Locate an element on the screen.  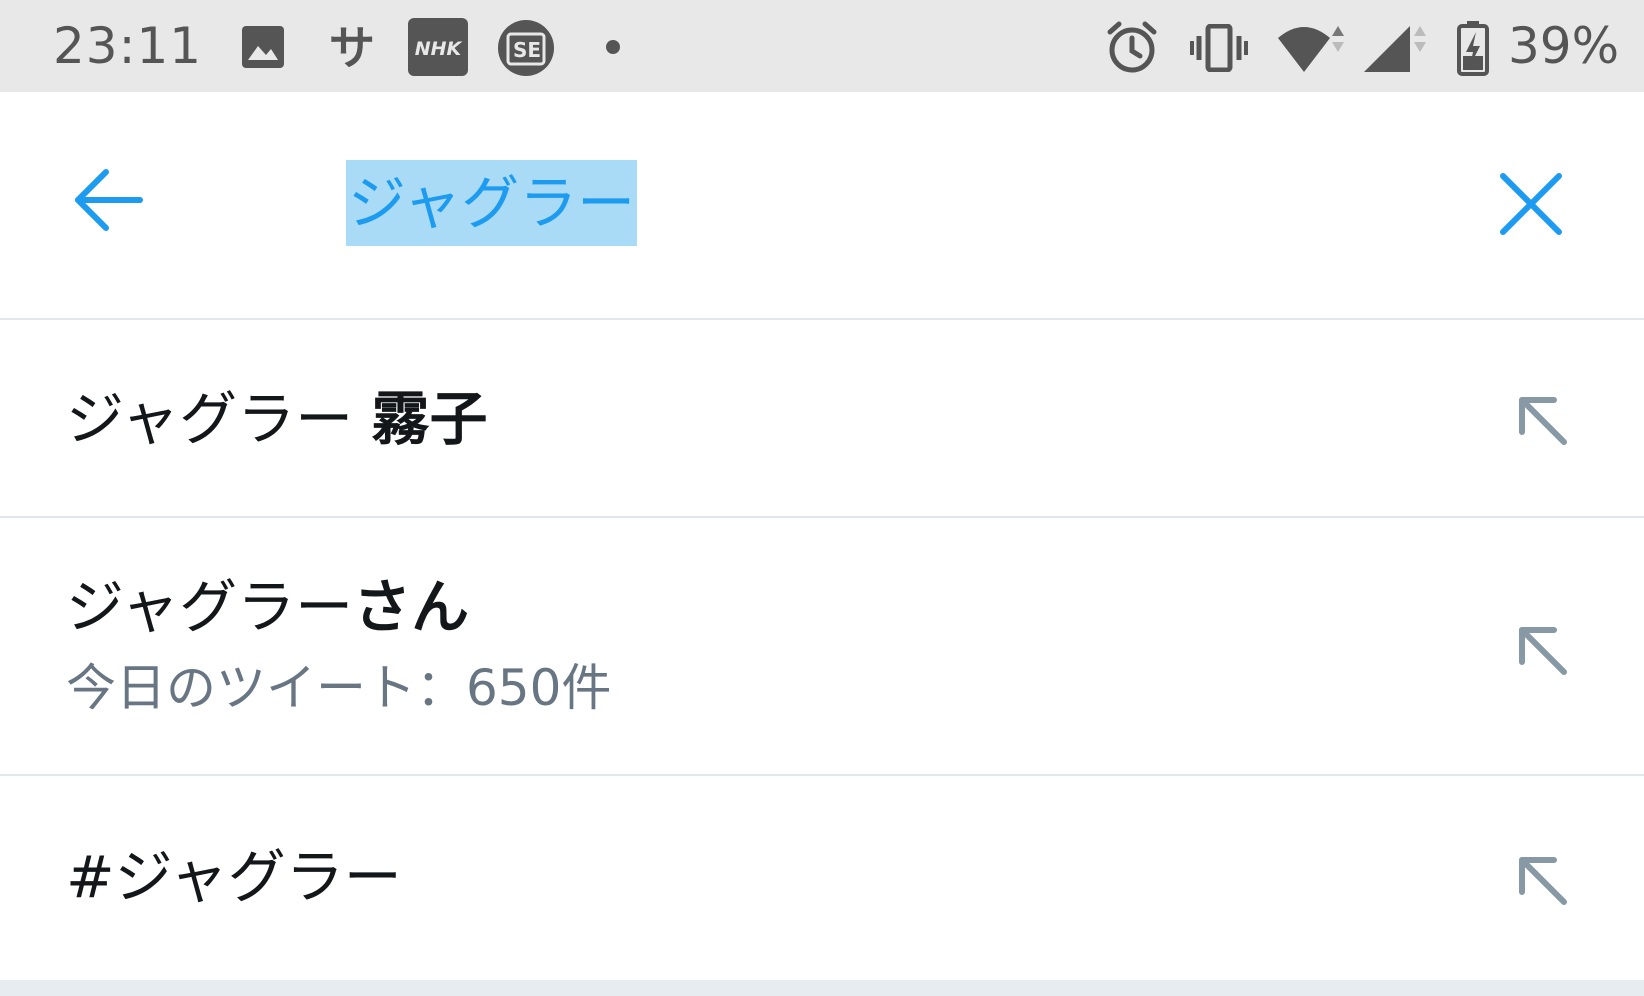
suggestion-tweet-count: 今日のツイート：650件 is located at coordinates (339, 688).